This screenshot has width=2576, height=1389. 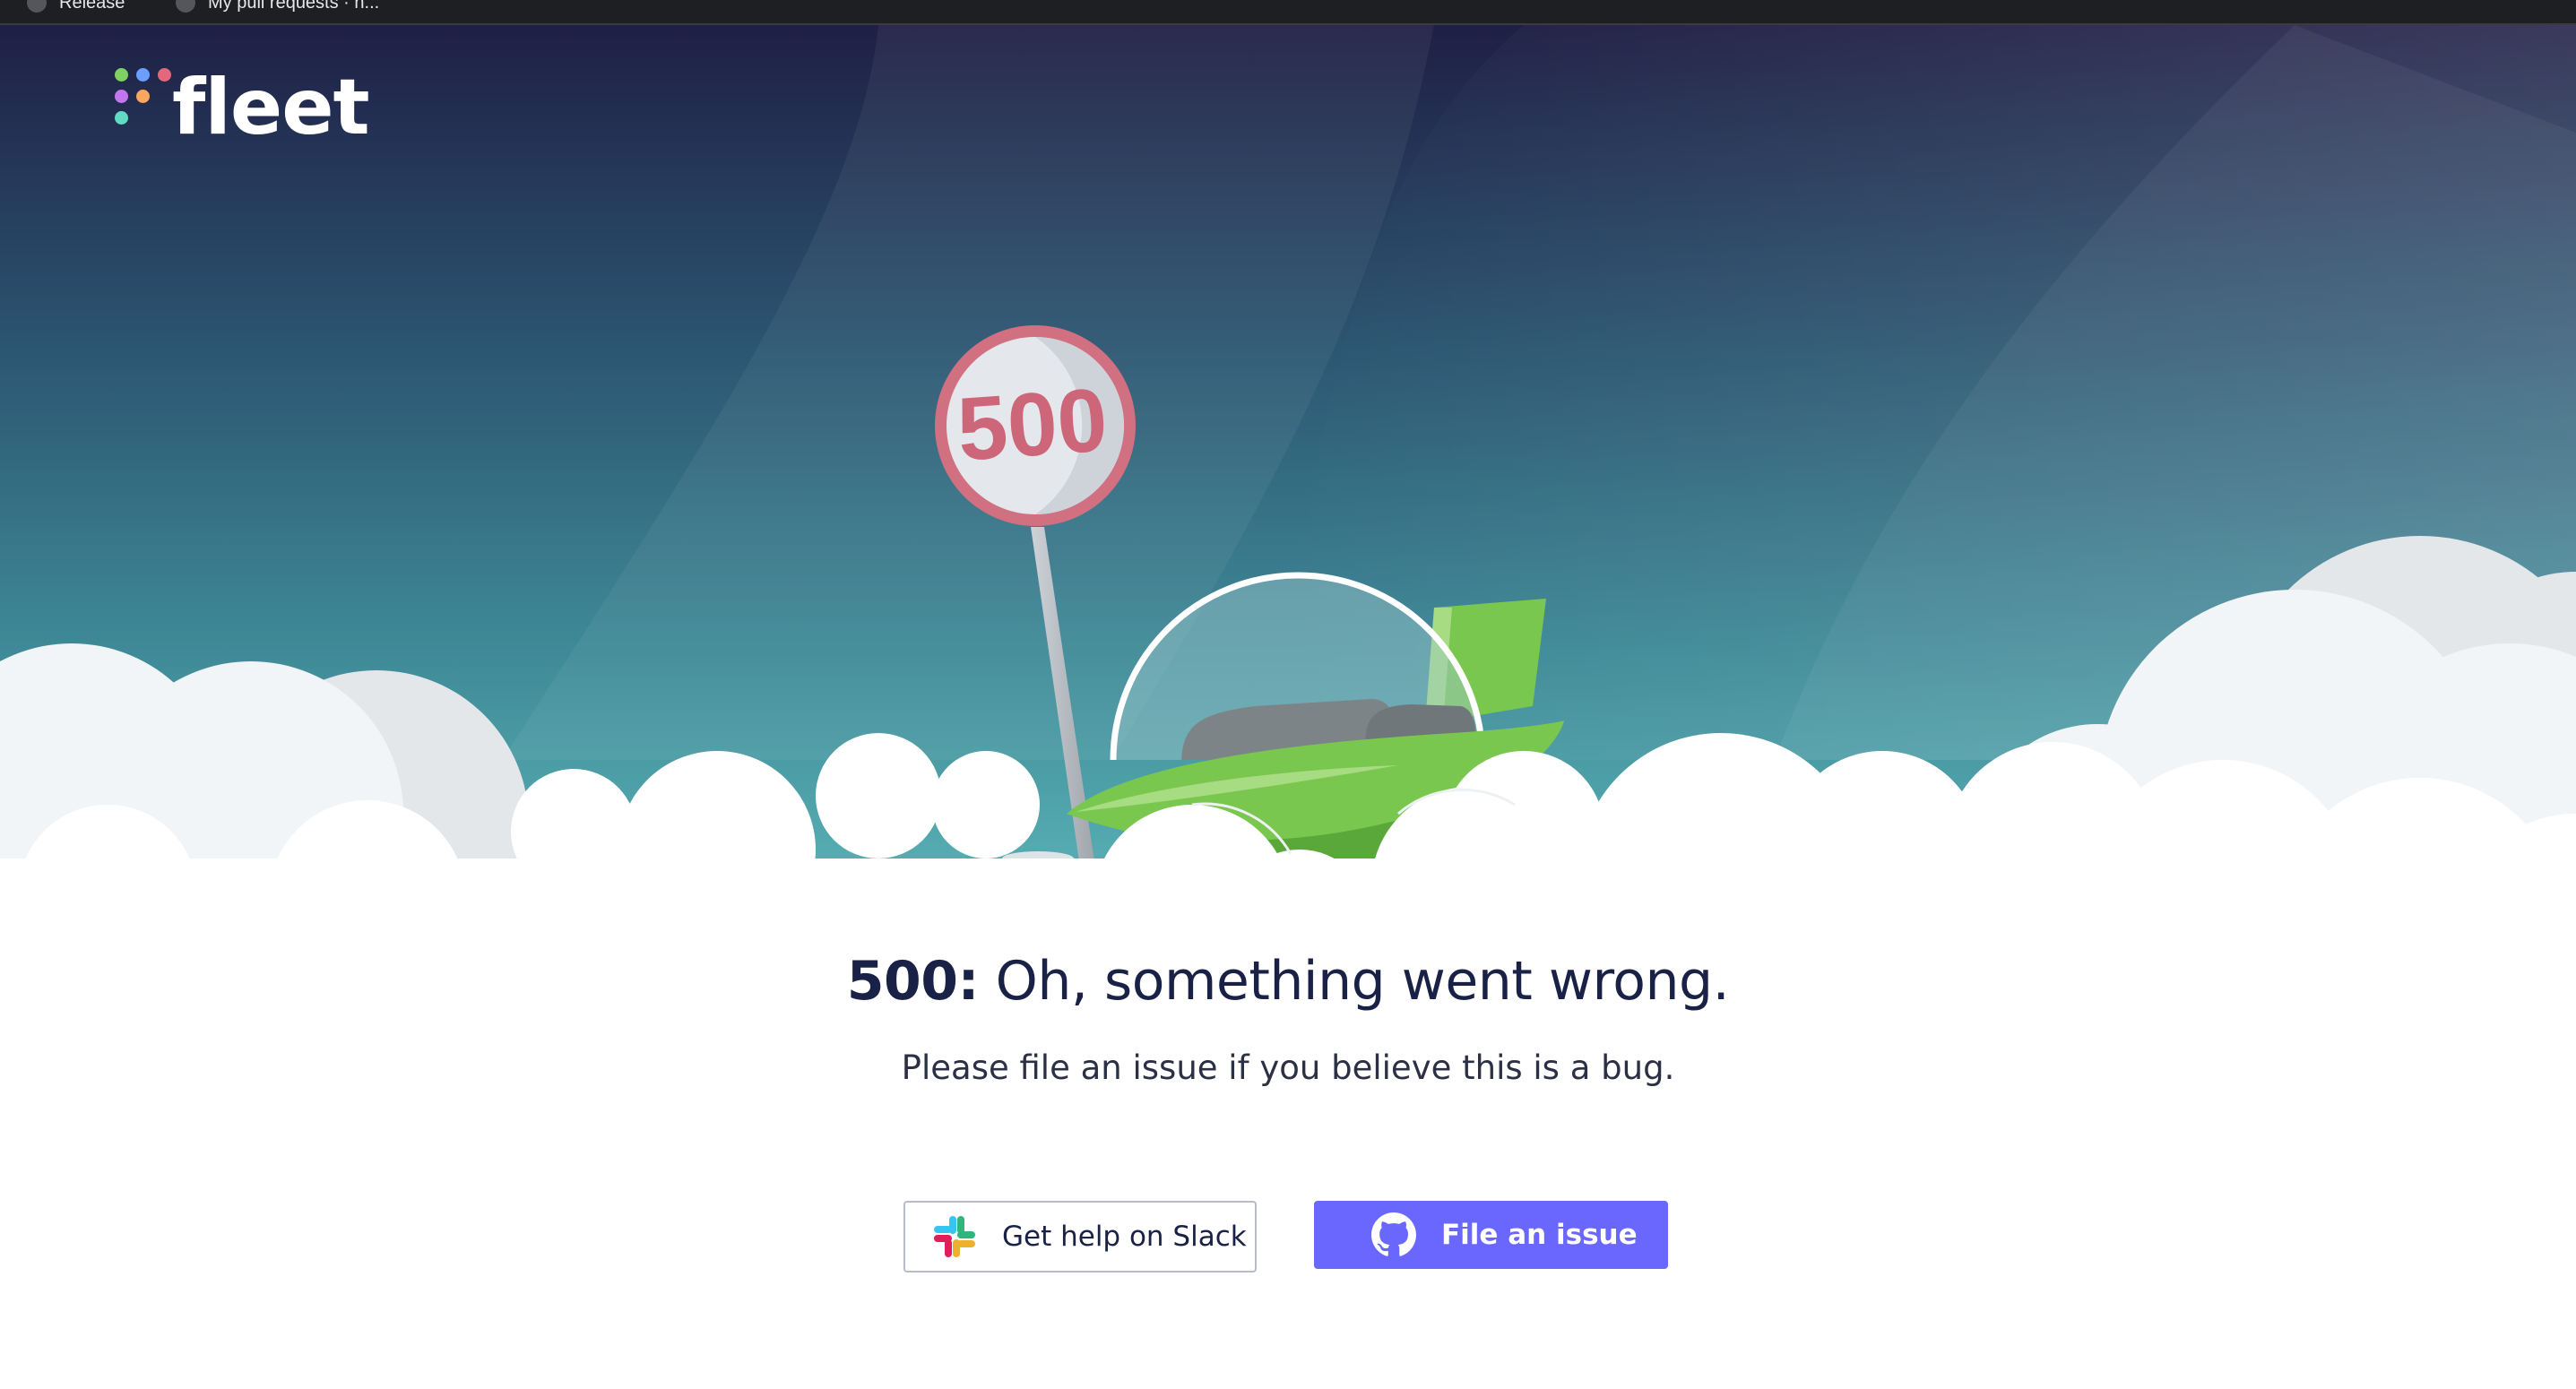 I want to click on logo-wordmark: fleet, so click(x=271, y=108).